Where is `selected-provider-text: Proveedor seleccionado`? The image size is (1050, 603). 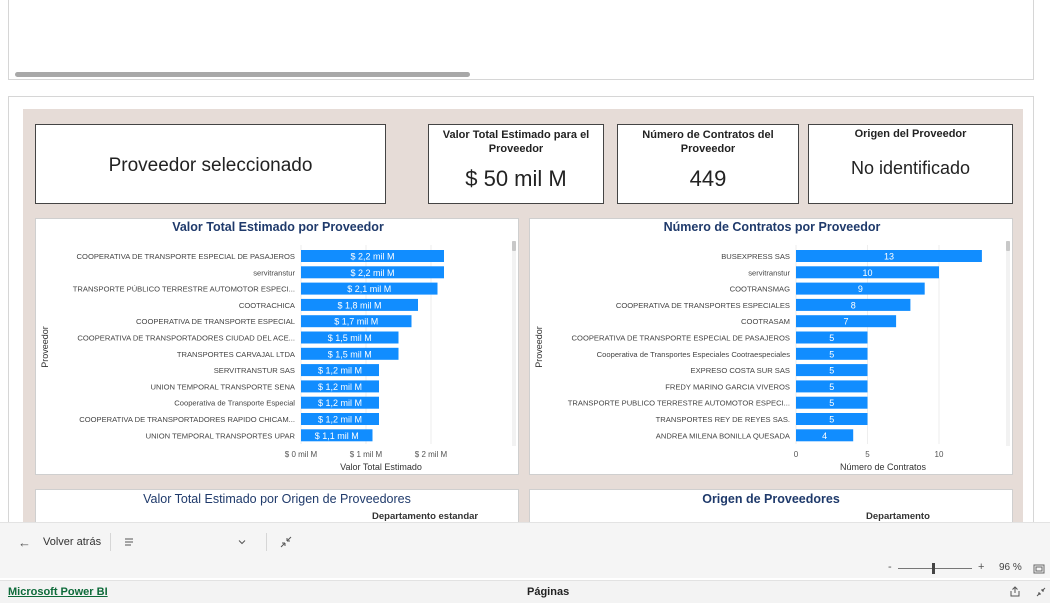 selected-provider-text: Proveedor seleccionado is located at coordinates (210, 165).